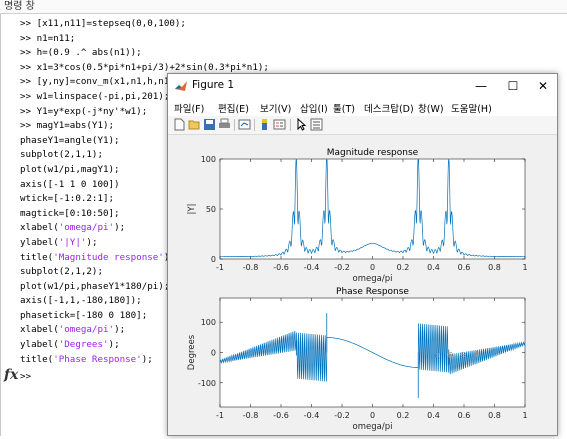 The image size is (567, 439). I want to click on menu-insert: 삽입(I), so click(314, 108).